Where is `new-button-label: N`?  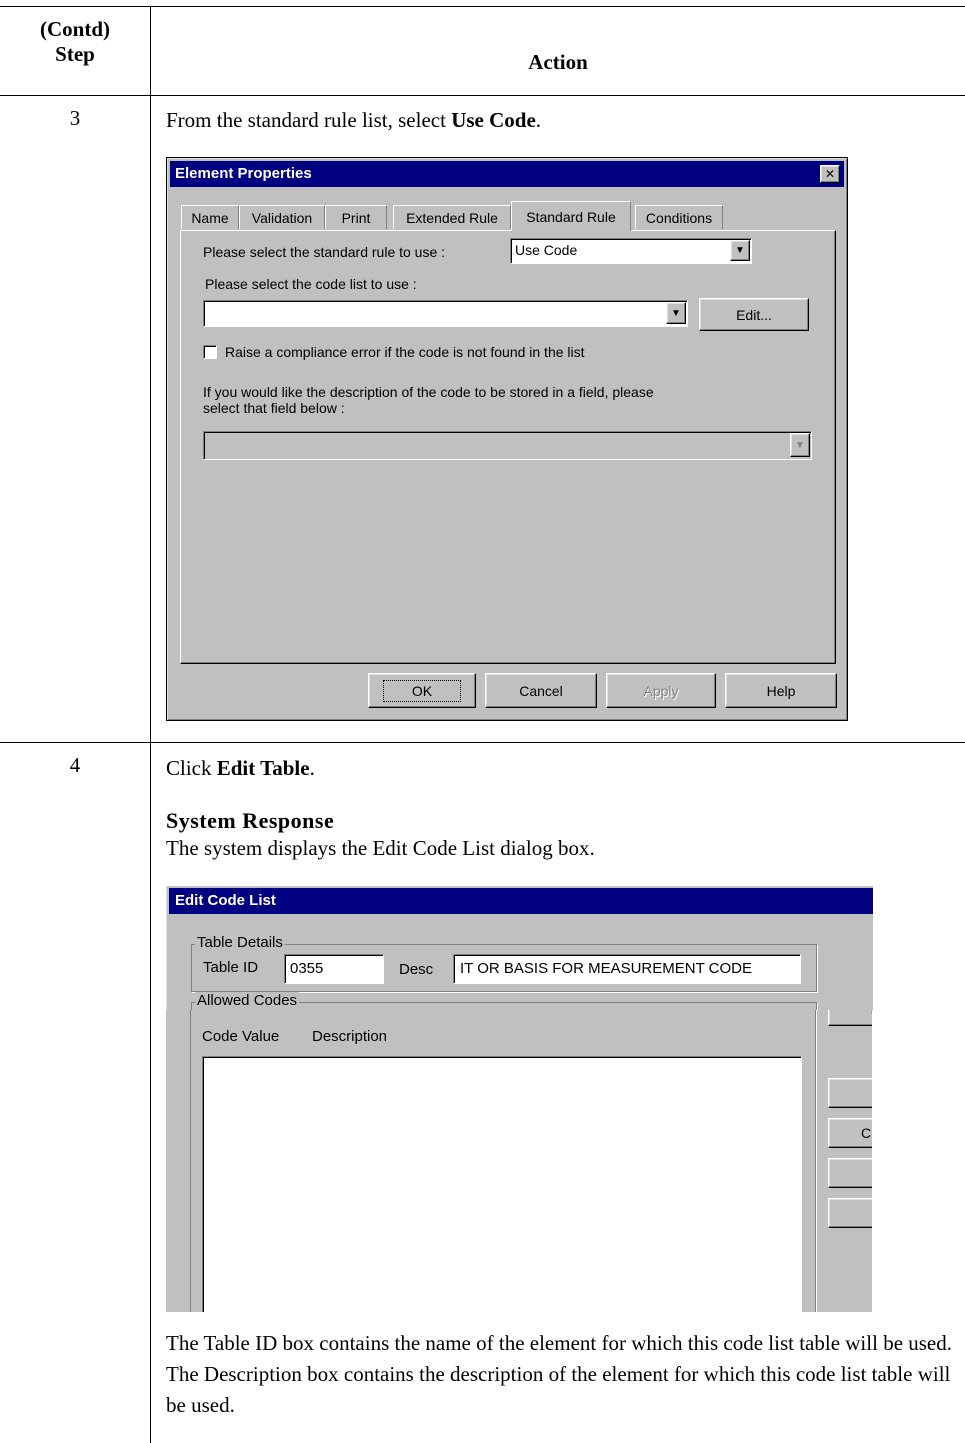
new-button-label: N is located at coordinates (871, 1093).